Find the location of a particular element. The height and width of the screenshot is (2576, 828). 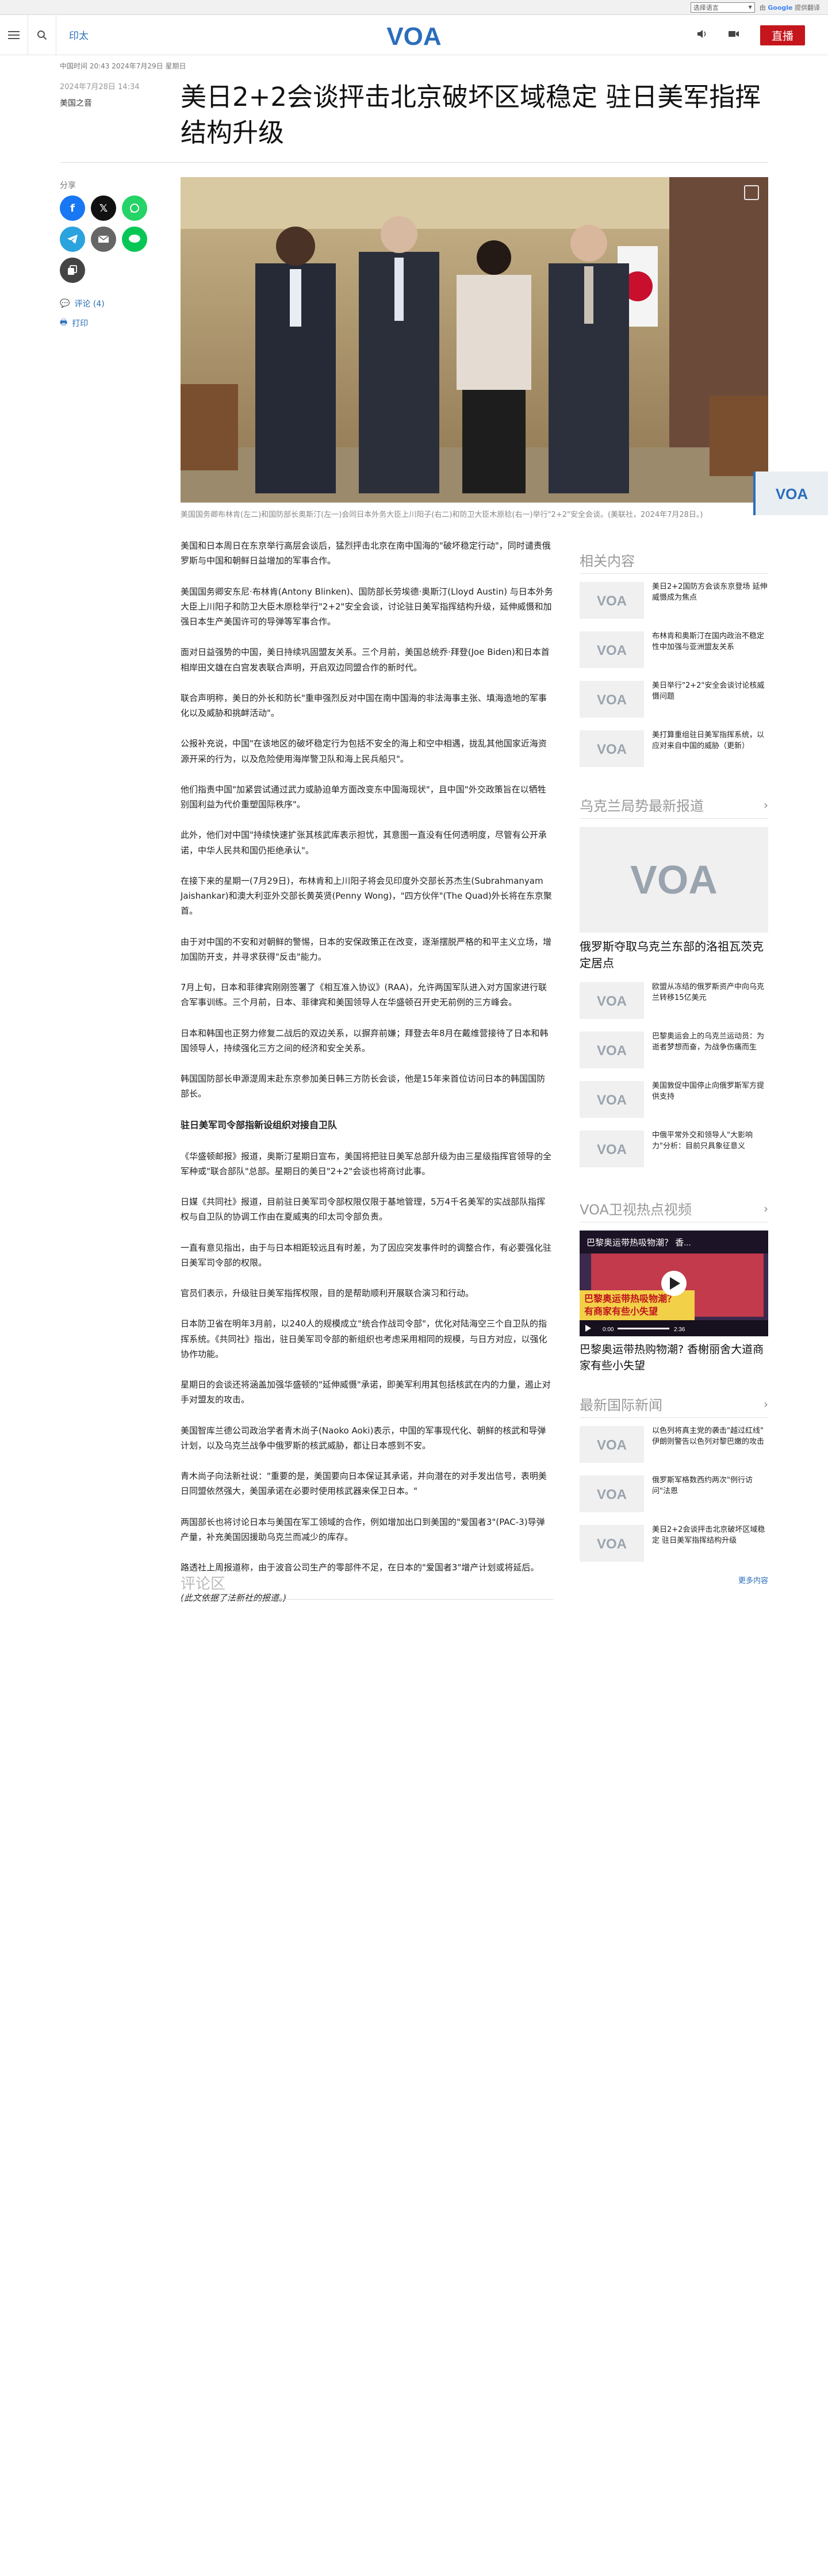

list-item: VOA 美日举行"2+2"安全会谈讨论核威慑问题 is located at coordinates (674, 699).